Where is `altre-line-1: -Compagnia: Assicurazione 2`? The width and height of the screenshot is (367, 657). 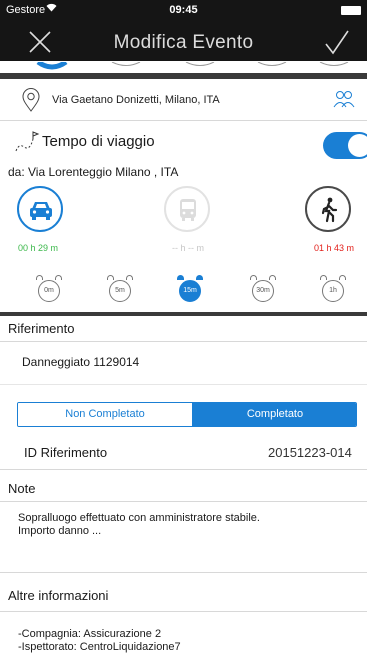 altre-line-1: -Compagnia: Assicurazione 2 is located at coordinates (89, 634).